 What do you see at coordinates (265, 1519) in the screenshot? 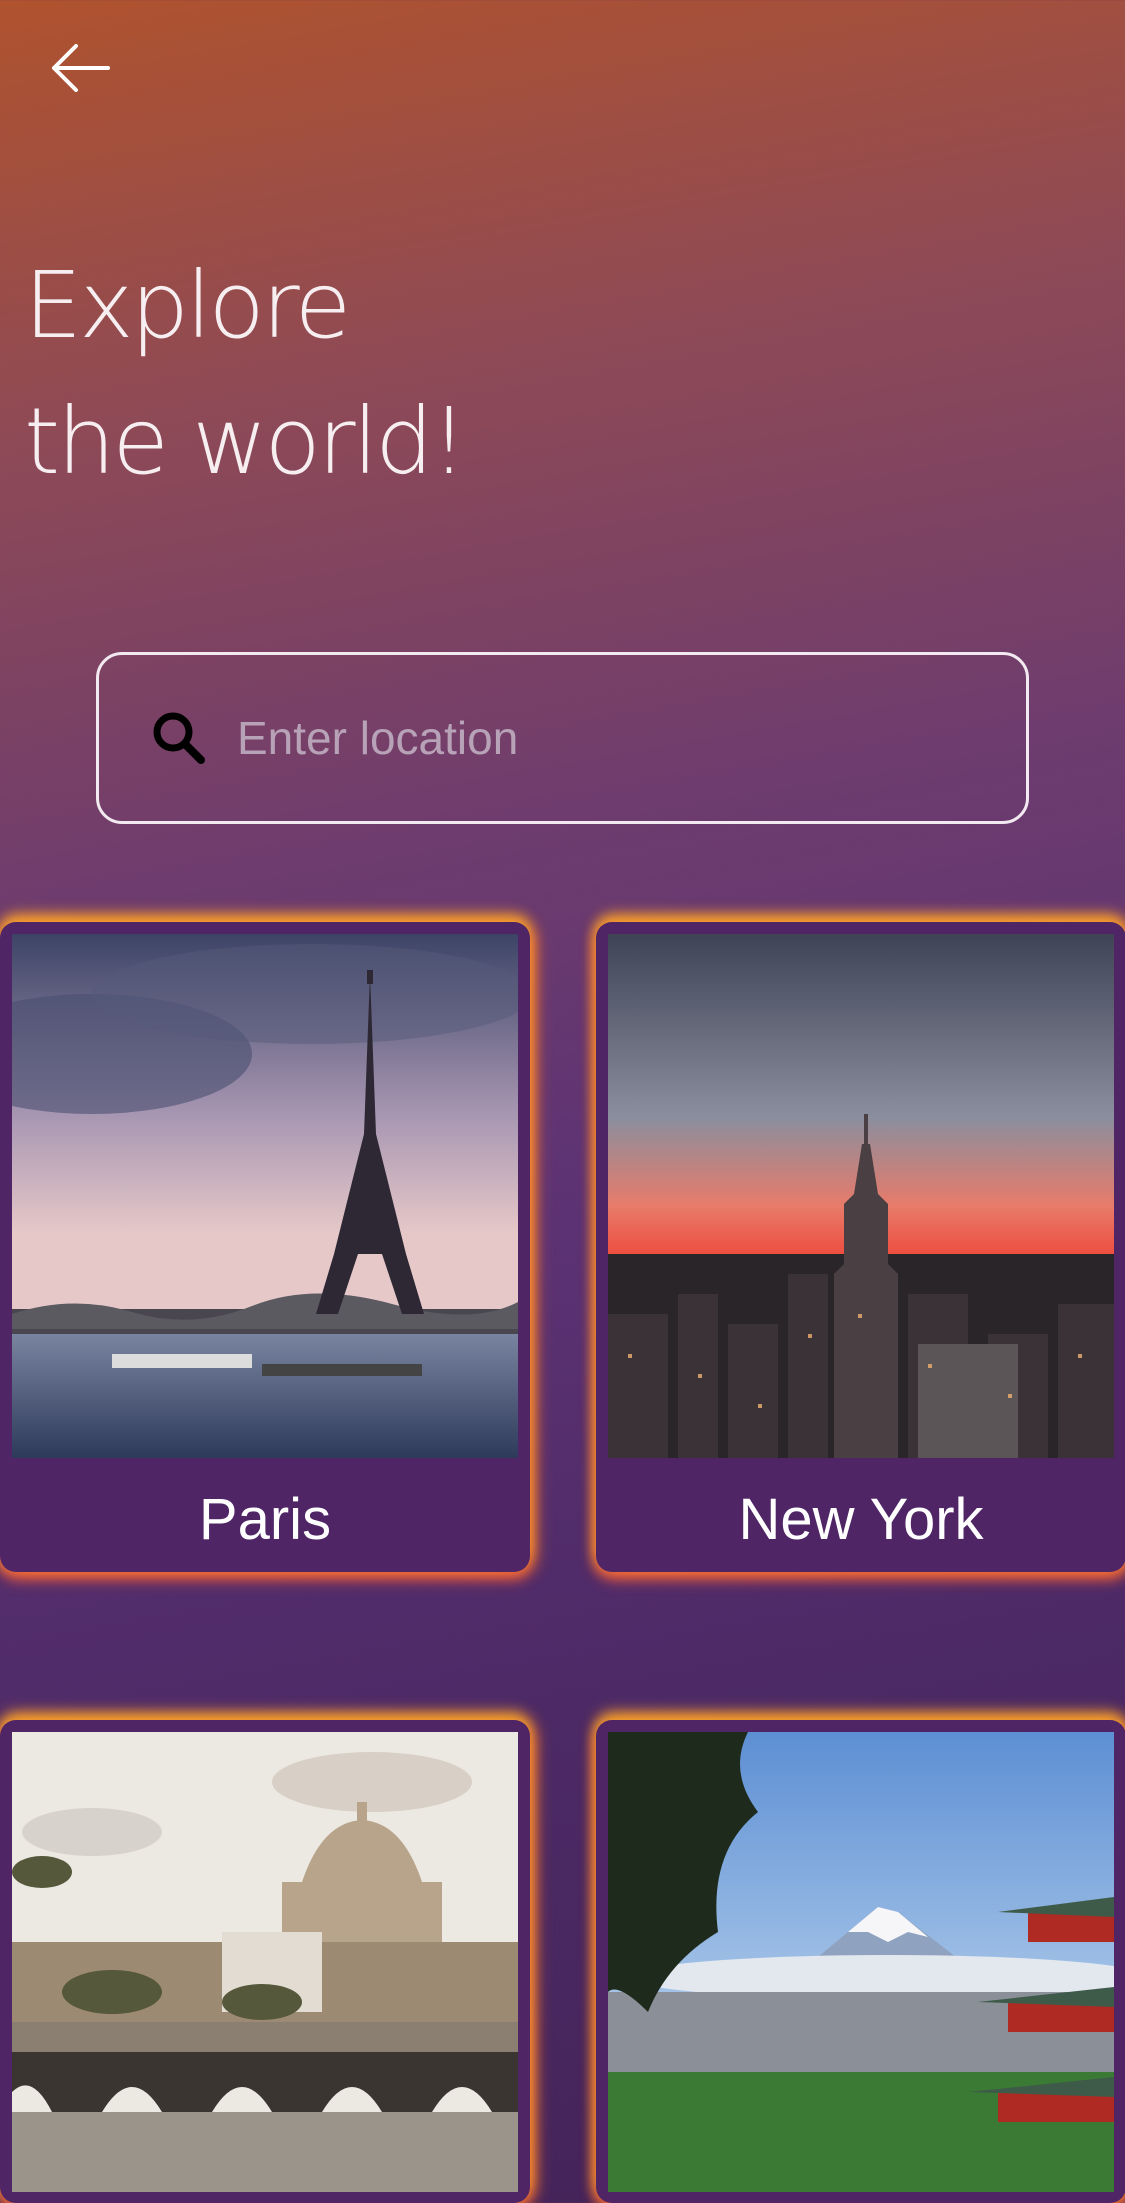
I see `card-label-paris: Paris` at bounding box center [265, 1519].